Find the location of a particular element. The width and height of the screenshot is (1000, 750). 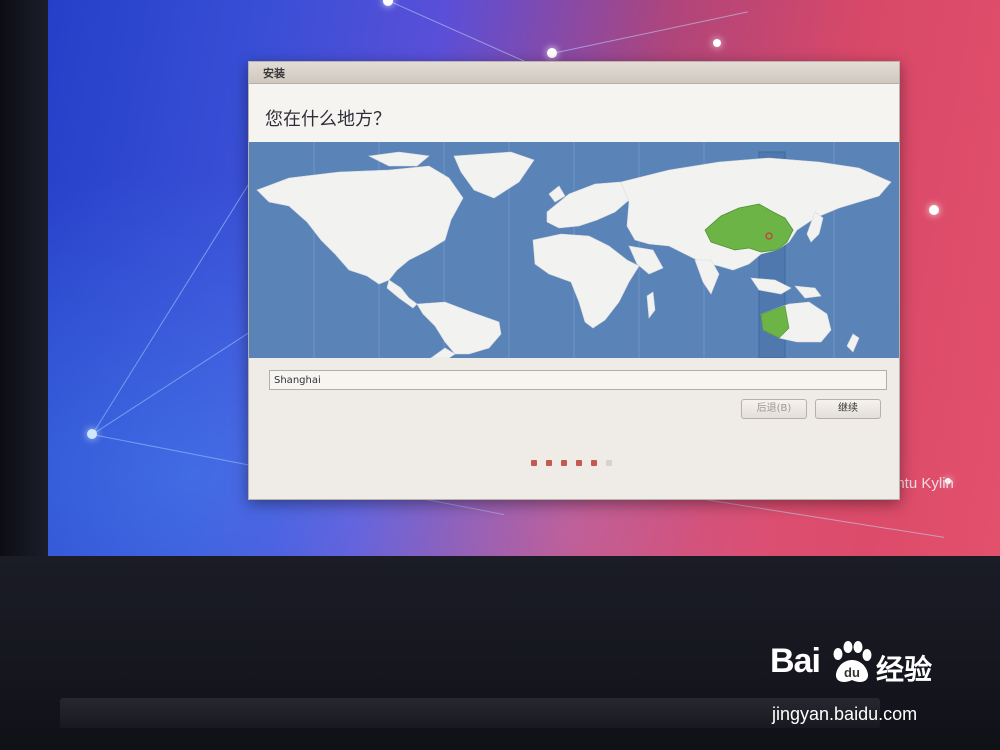

watermark-logo-suffix: 经验 is located at coordinates (904, 669).